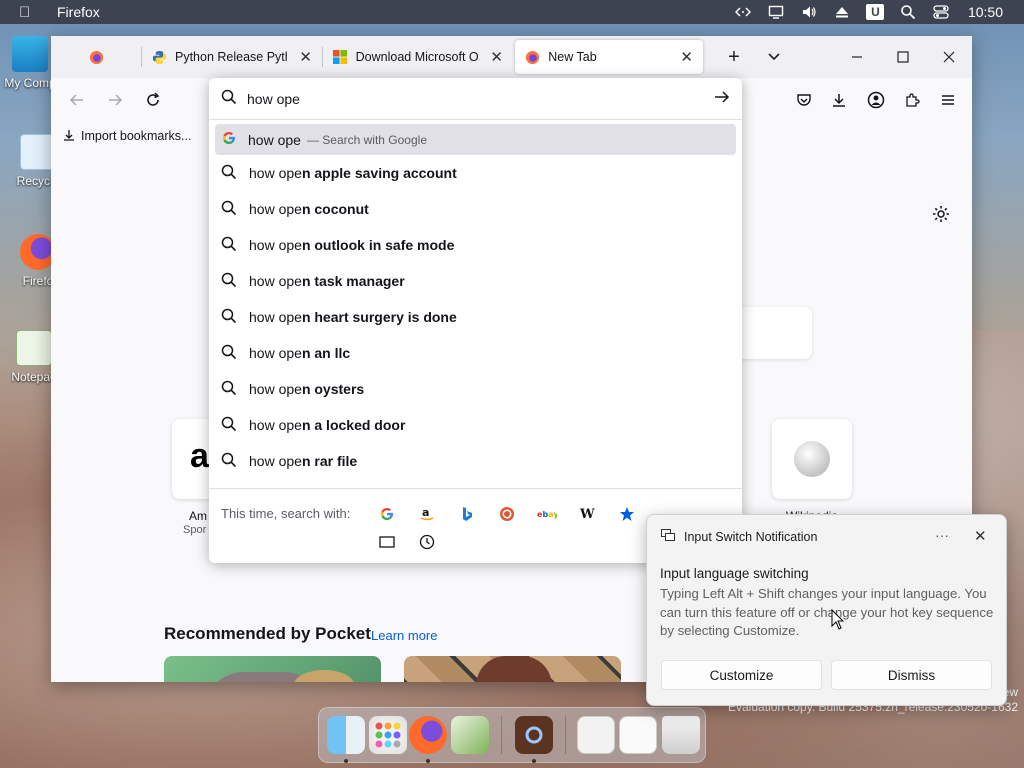  What do you see at coordinates (475, 317) in the screenshot?
I see `search-suggestion: how open heart surgery is done` at bounding box center [475, 317].